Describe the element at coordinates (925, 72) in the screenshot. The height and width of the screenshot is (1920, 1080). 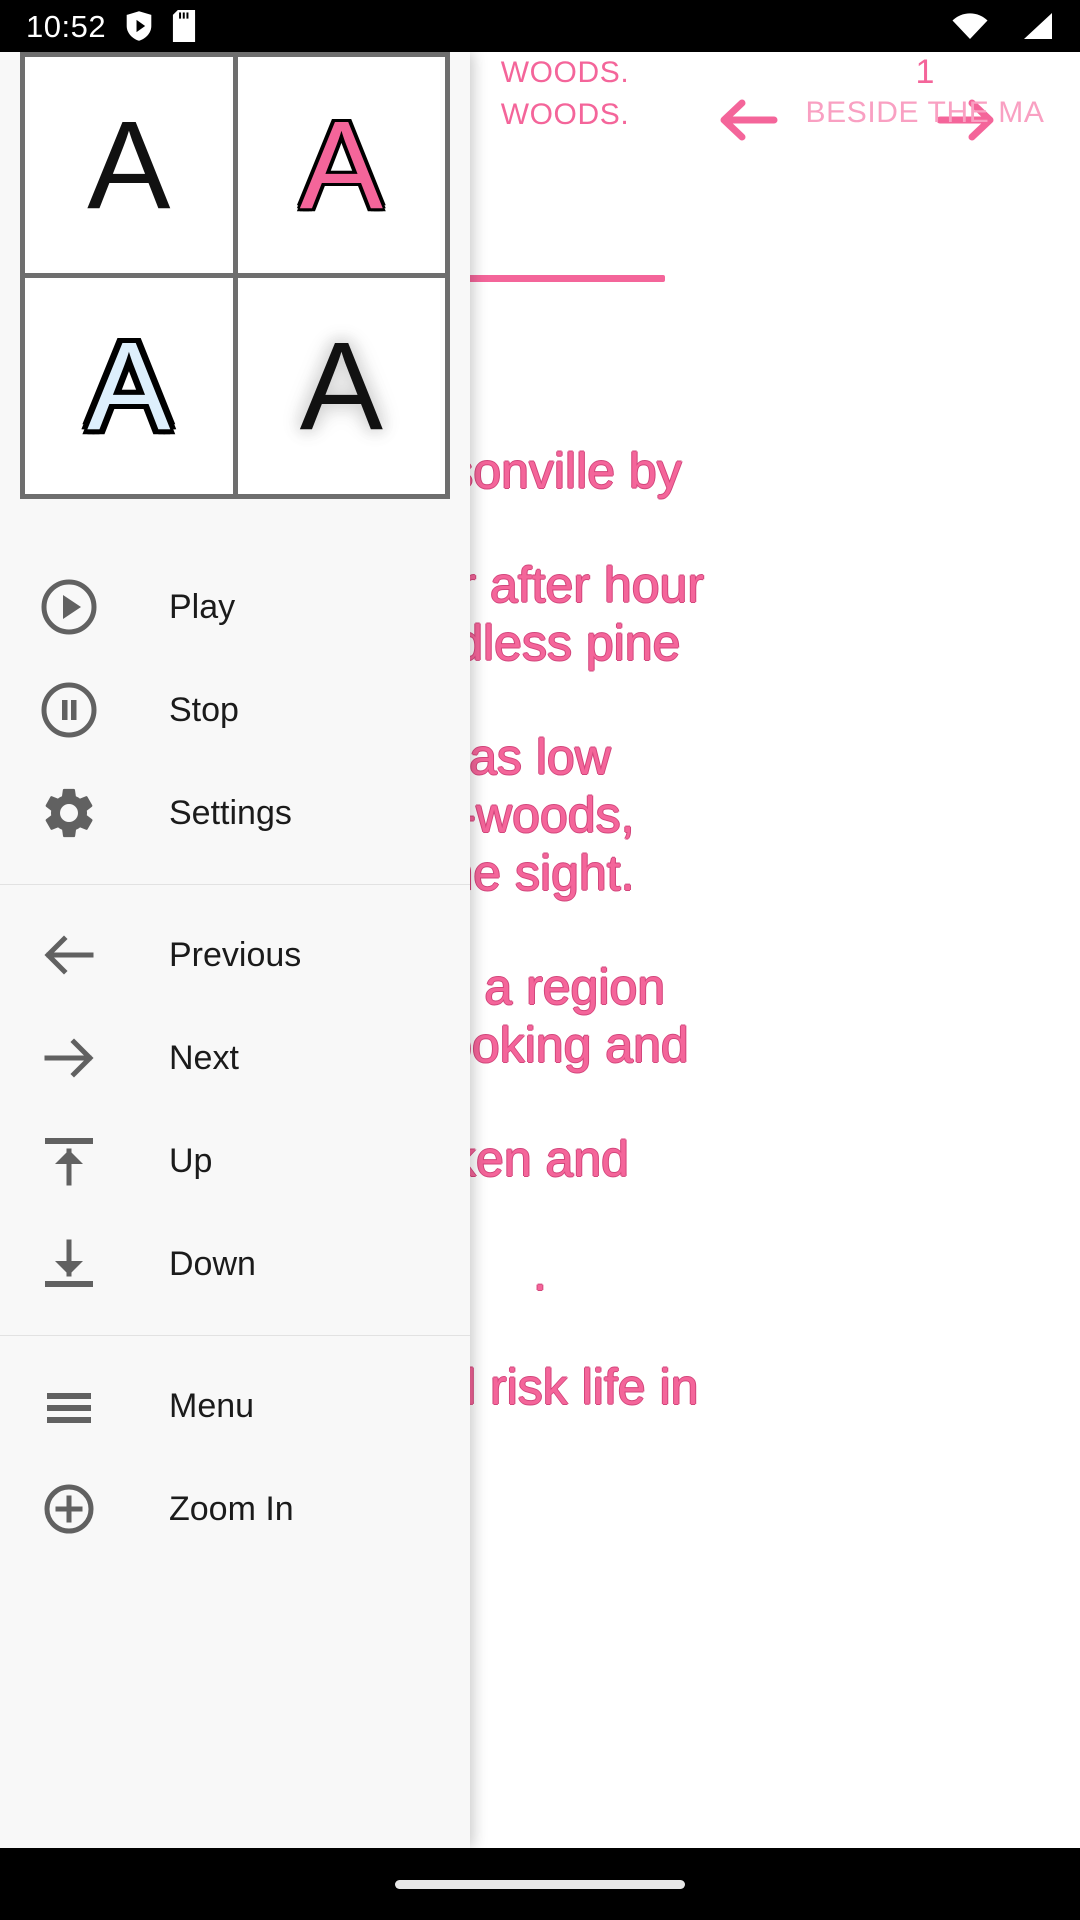
I see `tab-1-number: 1` at that location.